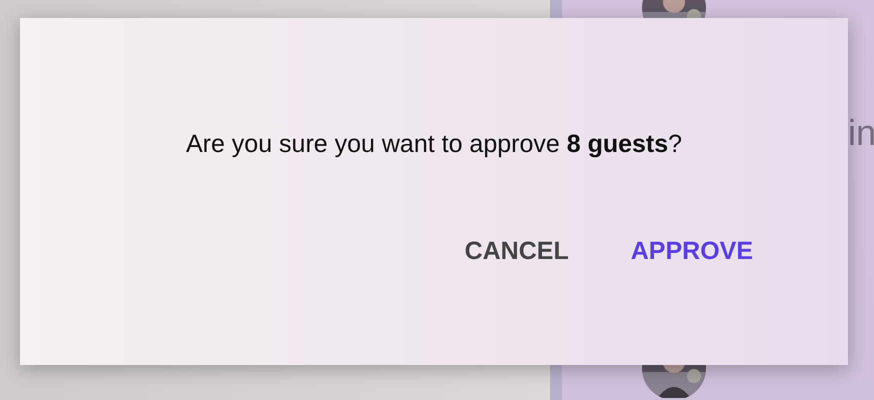 The height and width of the screenshot is (400, 874). What do you see at coordinates (861, 133) in the screenshot?
I see `list-text: in` at bounding box center [861, 133].